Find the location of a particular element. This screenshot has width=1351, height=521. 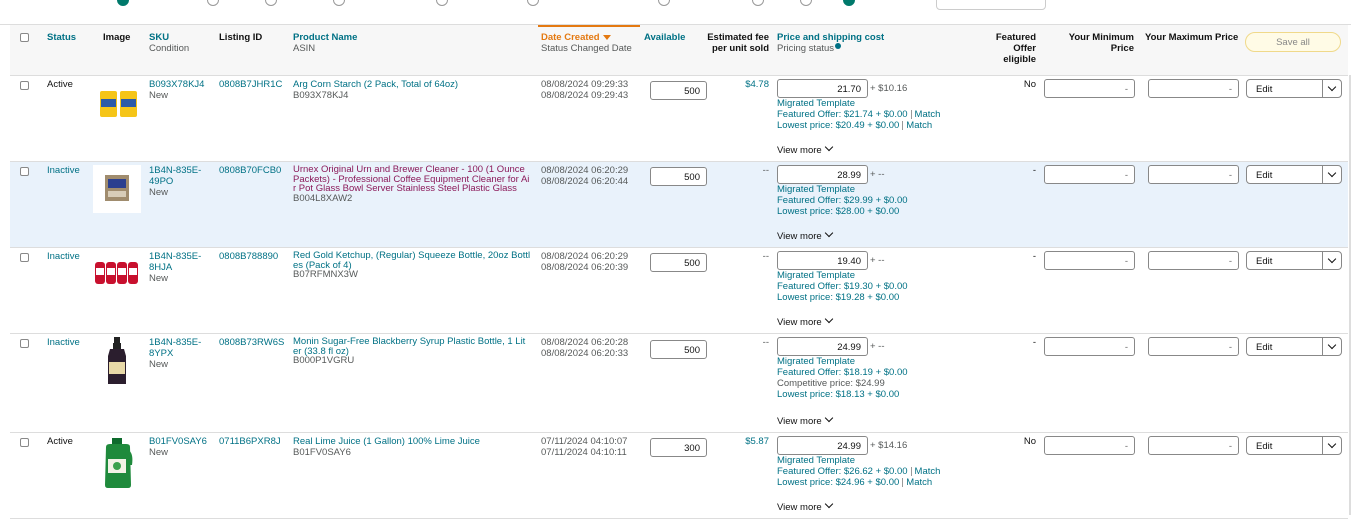

urnex-cleaner-image is located at coordinates (117, 189).